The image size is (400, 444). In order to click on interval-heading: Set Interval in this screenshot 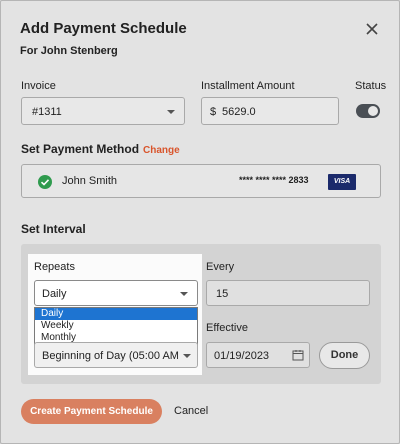, I will do `click(53, 229)`.